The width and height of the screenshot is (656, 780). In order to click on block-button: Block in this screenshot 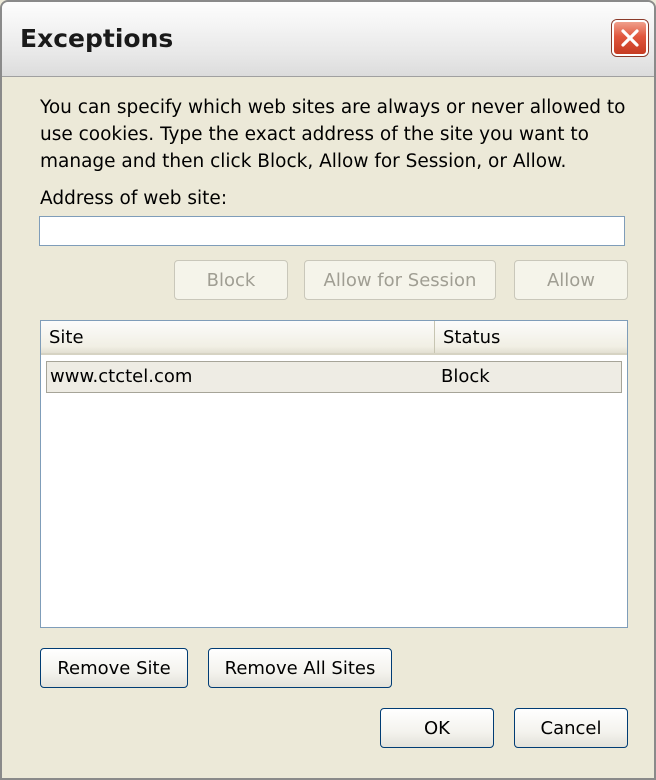, I will do `click(231, 280)`.